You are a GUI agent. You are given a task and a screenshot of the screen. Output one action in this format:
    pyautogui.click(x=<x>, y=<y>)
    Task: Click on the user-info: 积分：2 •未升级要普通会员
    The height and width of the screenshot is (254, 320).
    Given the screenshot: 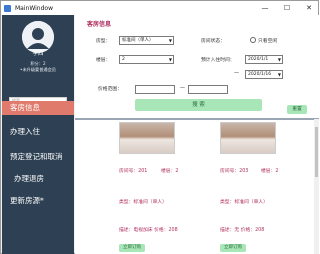 What is the action you would take?
    pyautogui.click(x=38, y=67)
    